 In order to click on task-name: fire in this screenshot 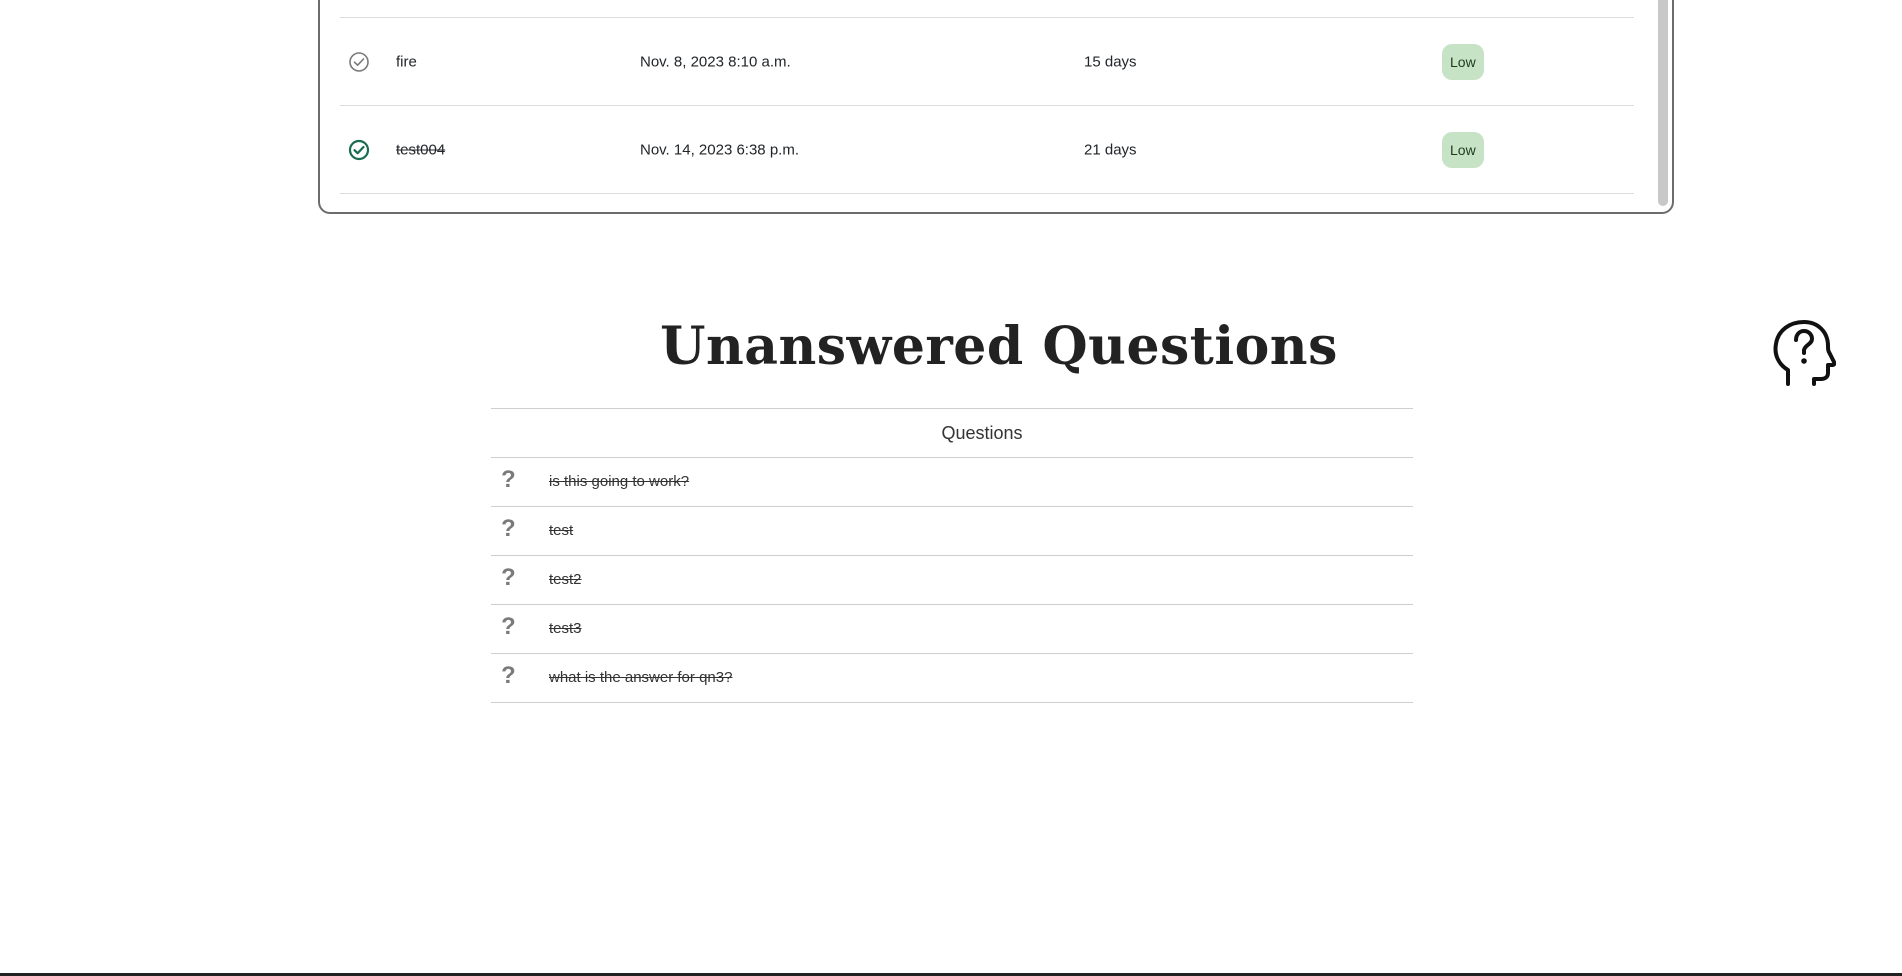, I will do `click(406, 61)`.